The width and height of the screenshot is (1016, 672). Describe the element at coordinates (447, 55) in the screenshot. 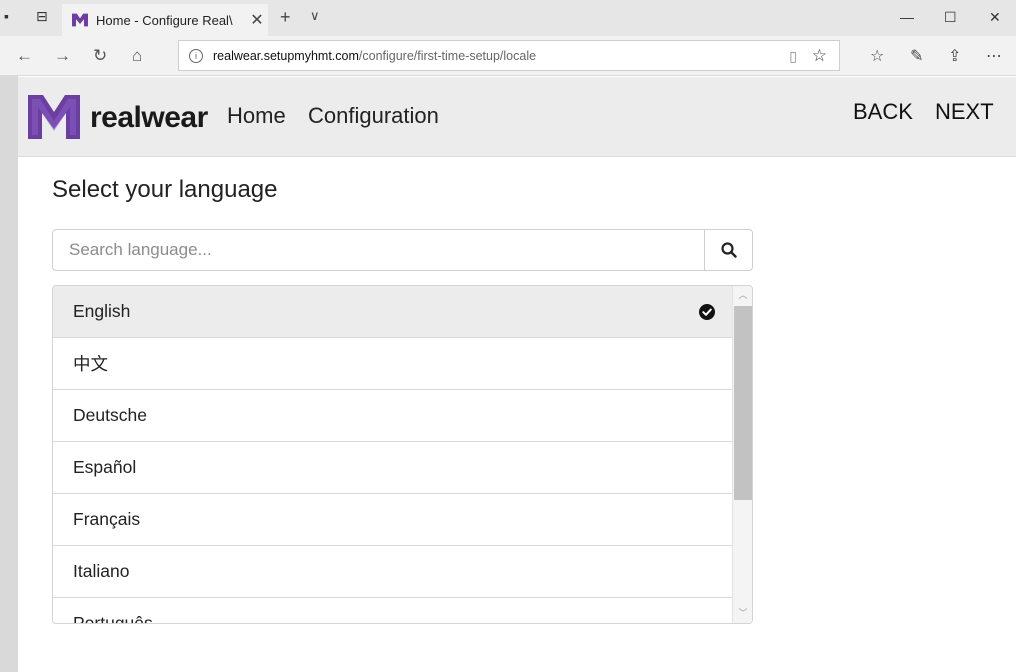

I see `url-path: /configure/first-time-setup/locale` at that location.